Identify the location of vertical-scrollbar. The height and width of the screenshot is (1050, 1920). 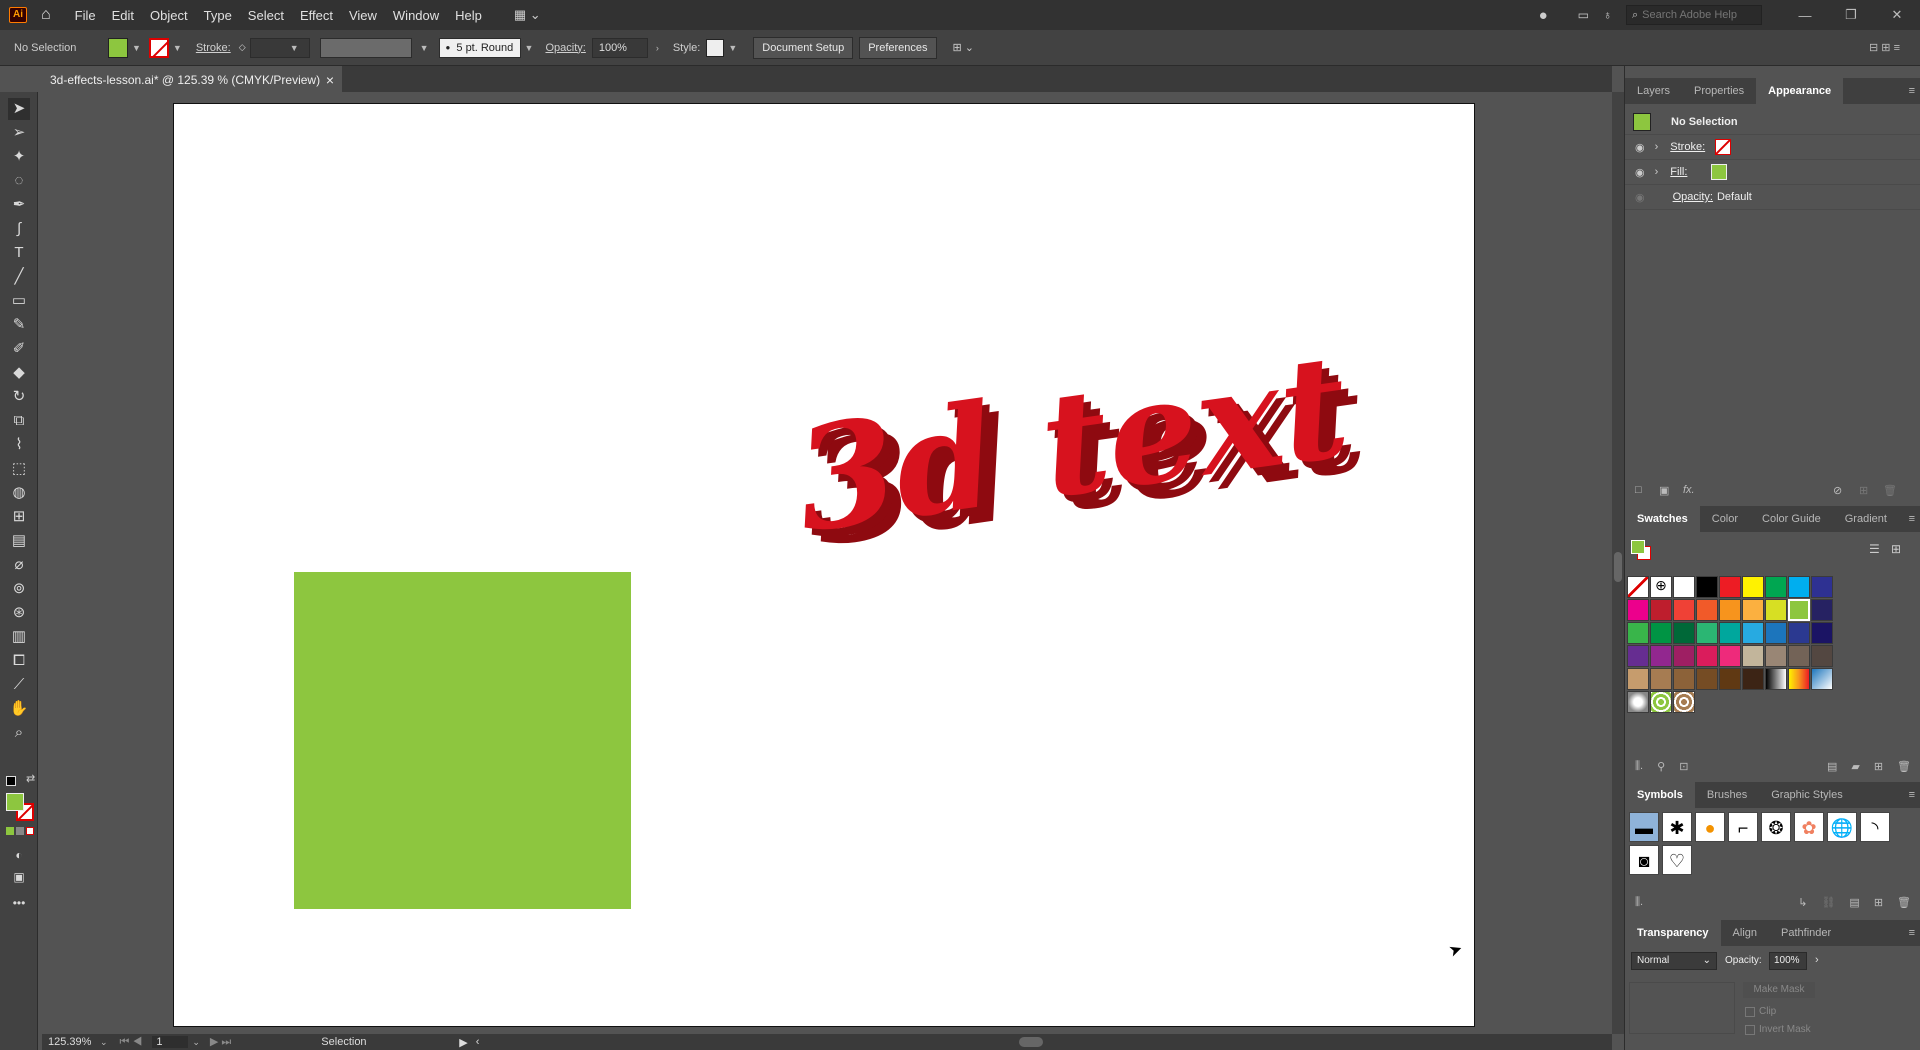
(1618, 563).